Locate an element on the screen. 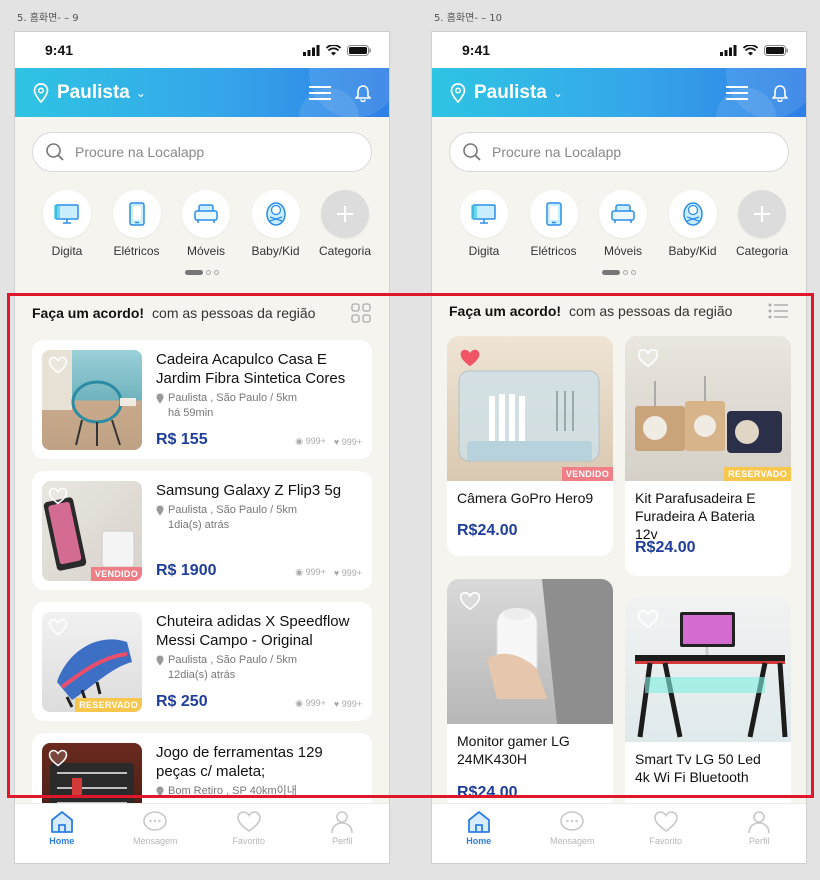  item-time: 12dia(s) atrás is located at coordinates (202, 675).